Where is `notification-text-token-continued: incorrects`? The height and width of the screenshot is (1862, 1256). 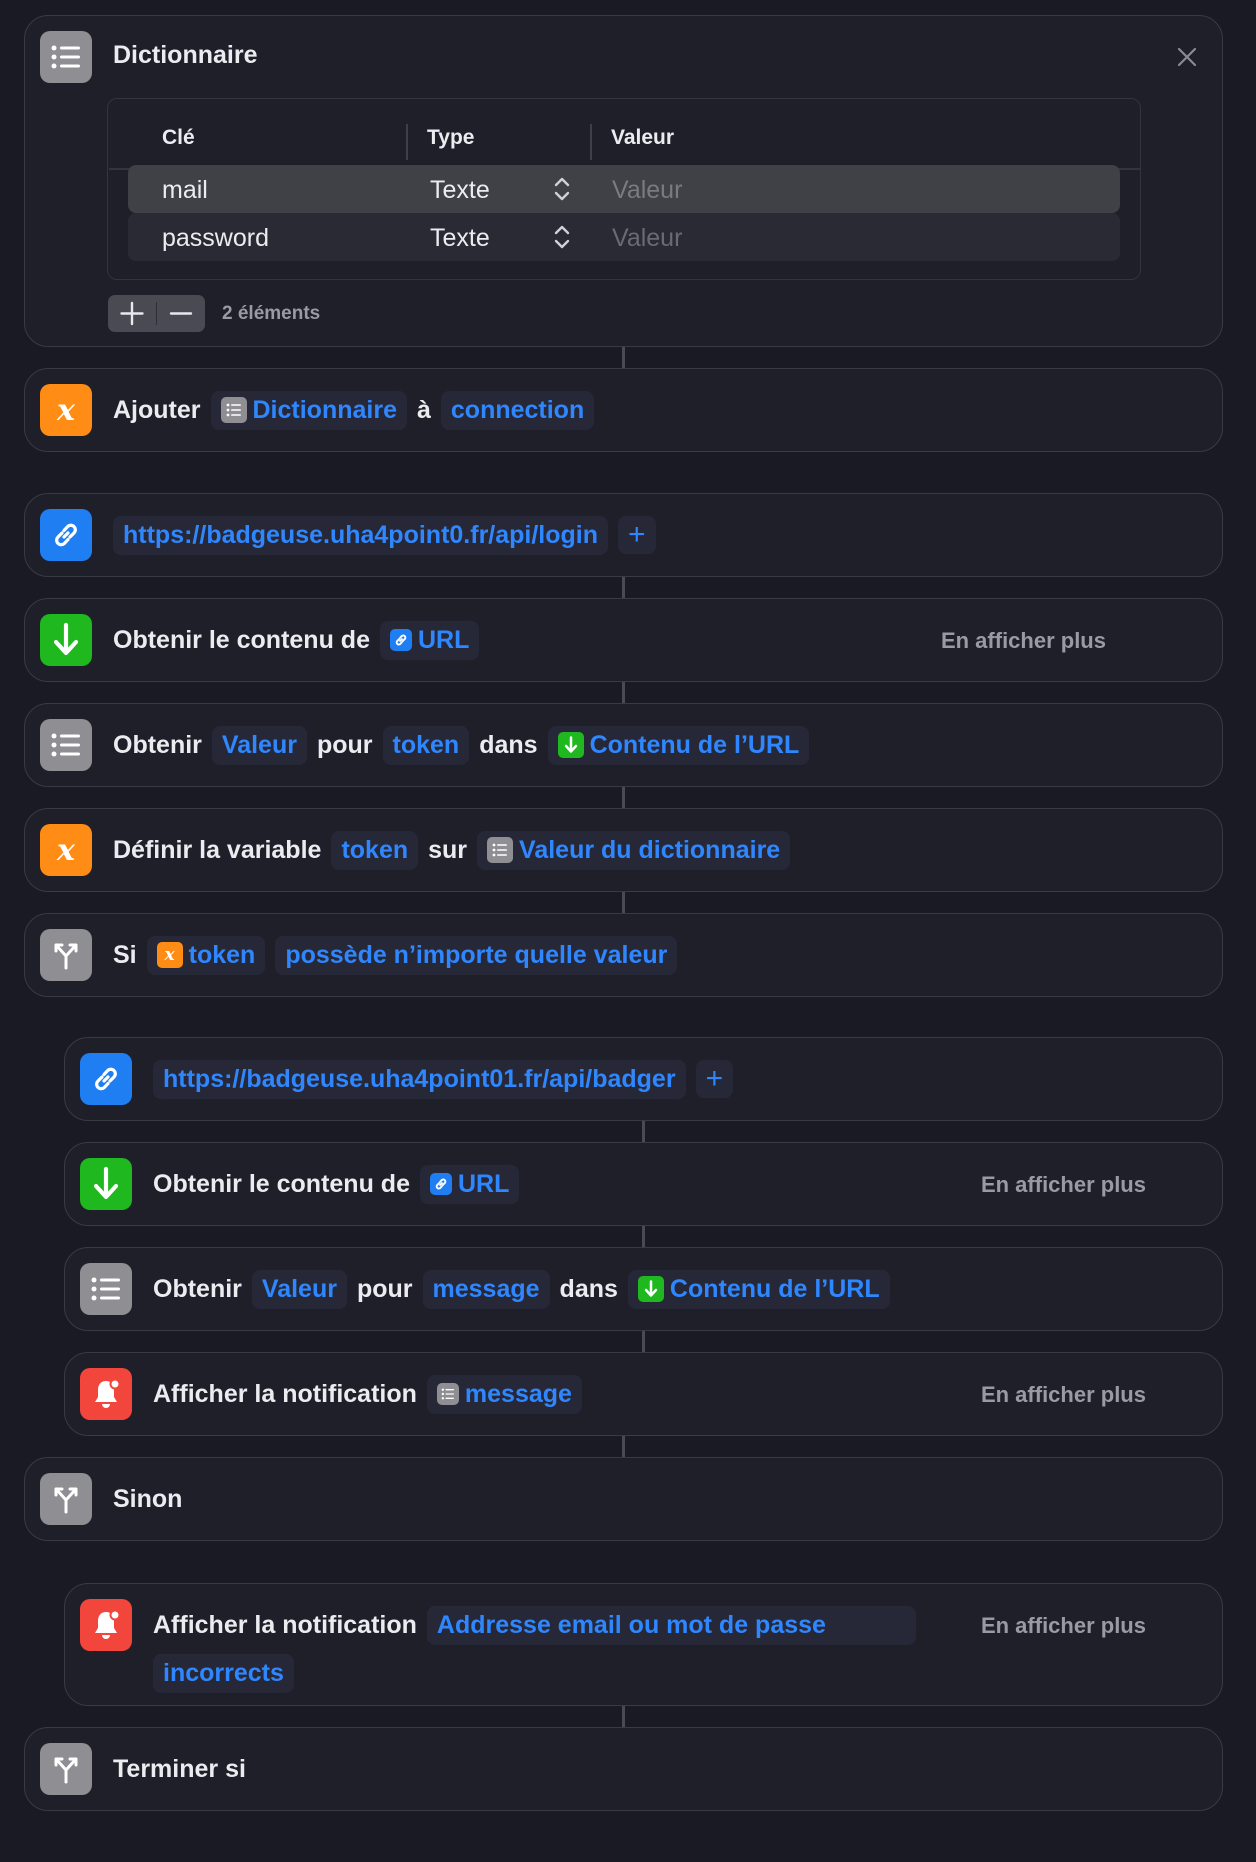 notification-text-token-continued: incorrects is located at coordinates (223, 1673).